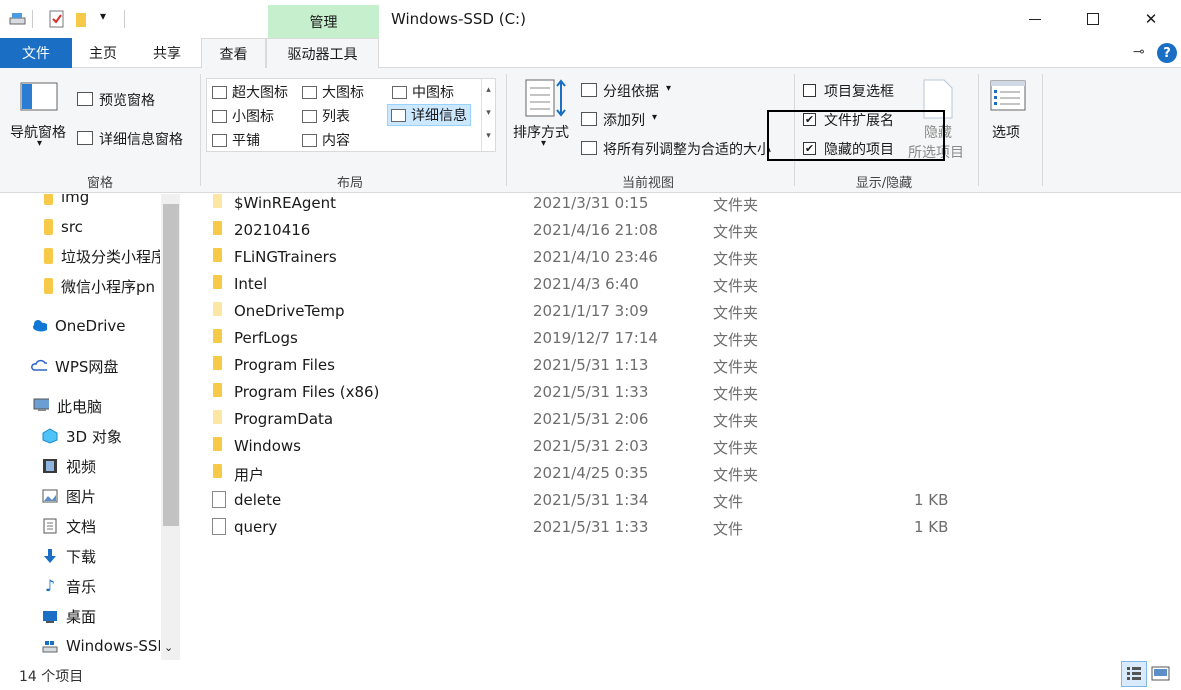  Describe the element at coordinates (80, 586) in the screenshot. I see `nav-item-music: ♪ 音乐` at that location.